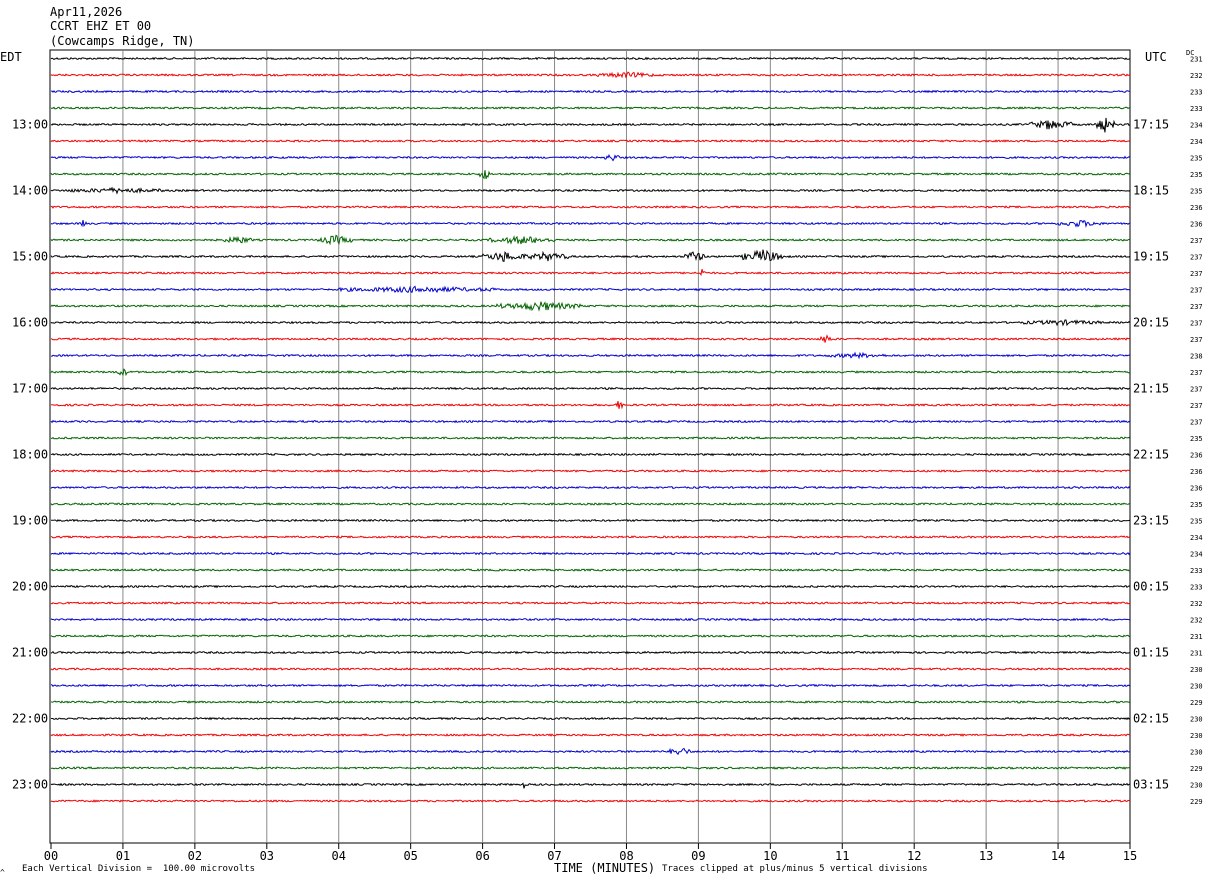 The width and height of the screenshot is (1210, 886). Describe the element at coordinates (30, 257) in the screenshot. I see `edt-hour-label: 15:00` at that location.